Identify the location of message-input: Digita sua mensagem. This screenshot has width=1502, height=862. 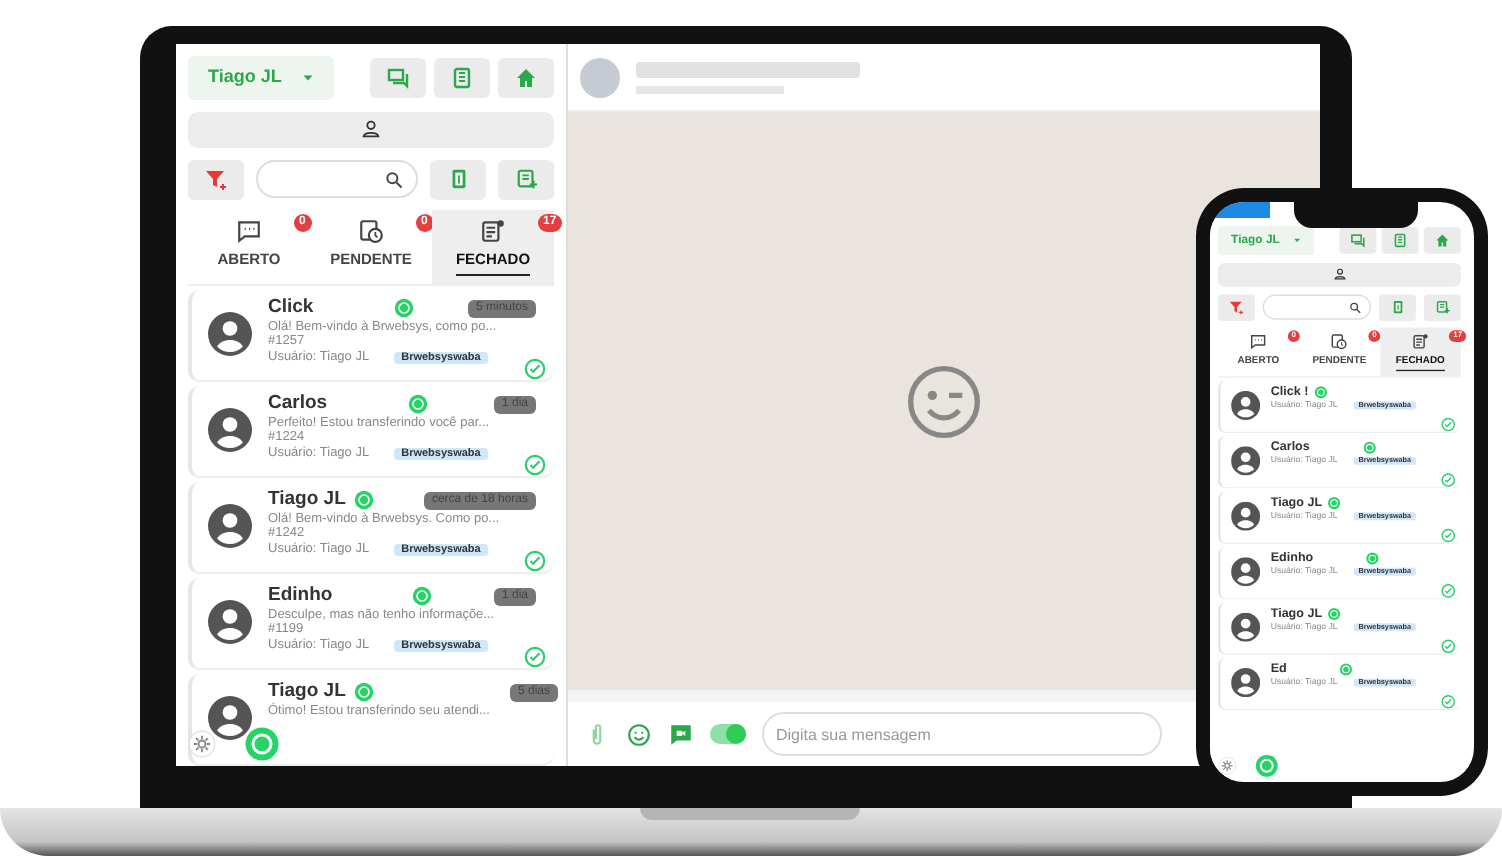
(962, 734).